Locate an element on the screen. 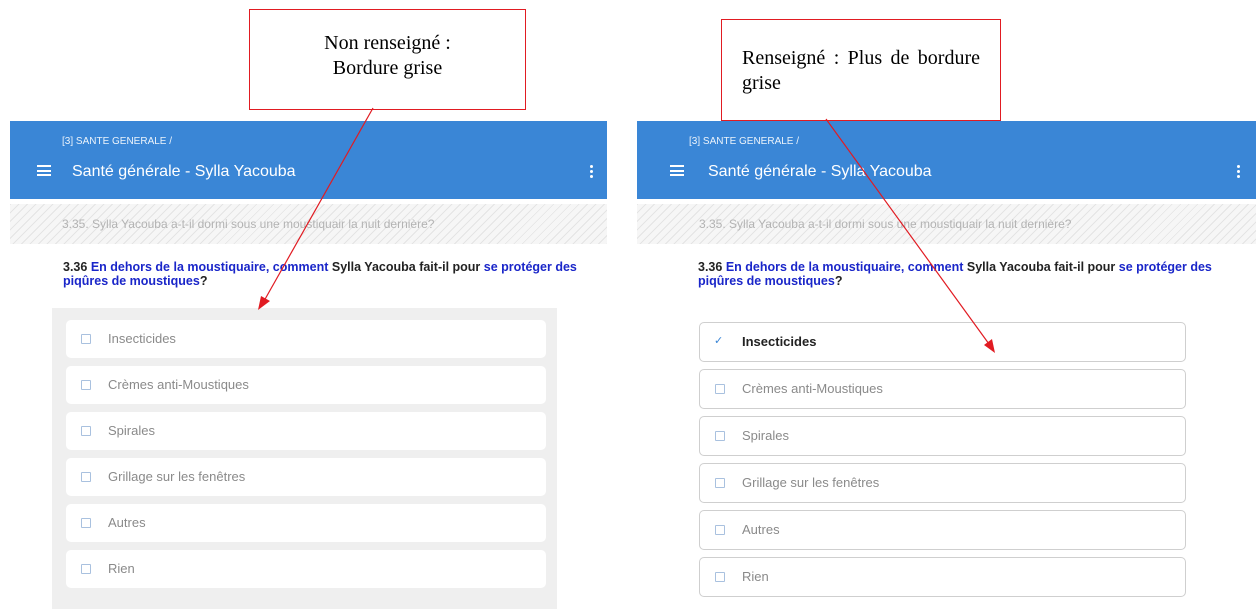 This screenshot has height=609, width=1256. callout-filled: Renseigné : Plus de bordure grise is located at coordinates (861, 70).